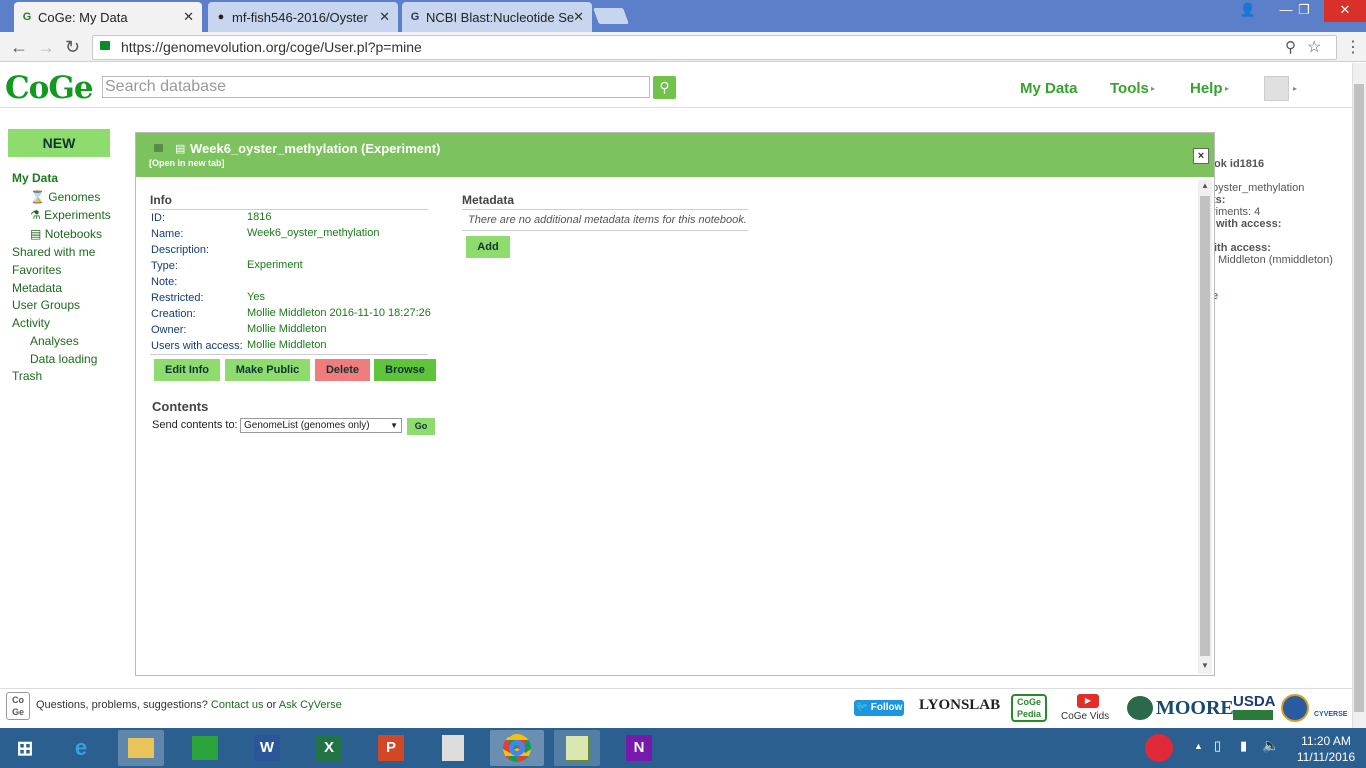 This screenshot has height=768, width=1366. Describe the element at coordinates (861, 707) in the screenshot. I see `twitter-icon: 🐦` at that location.